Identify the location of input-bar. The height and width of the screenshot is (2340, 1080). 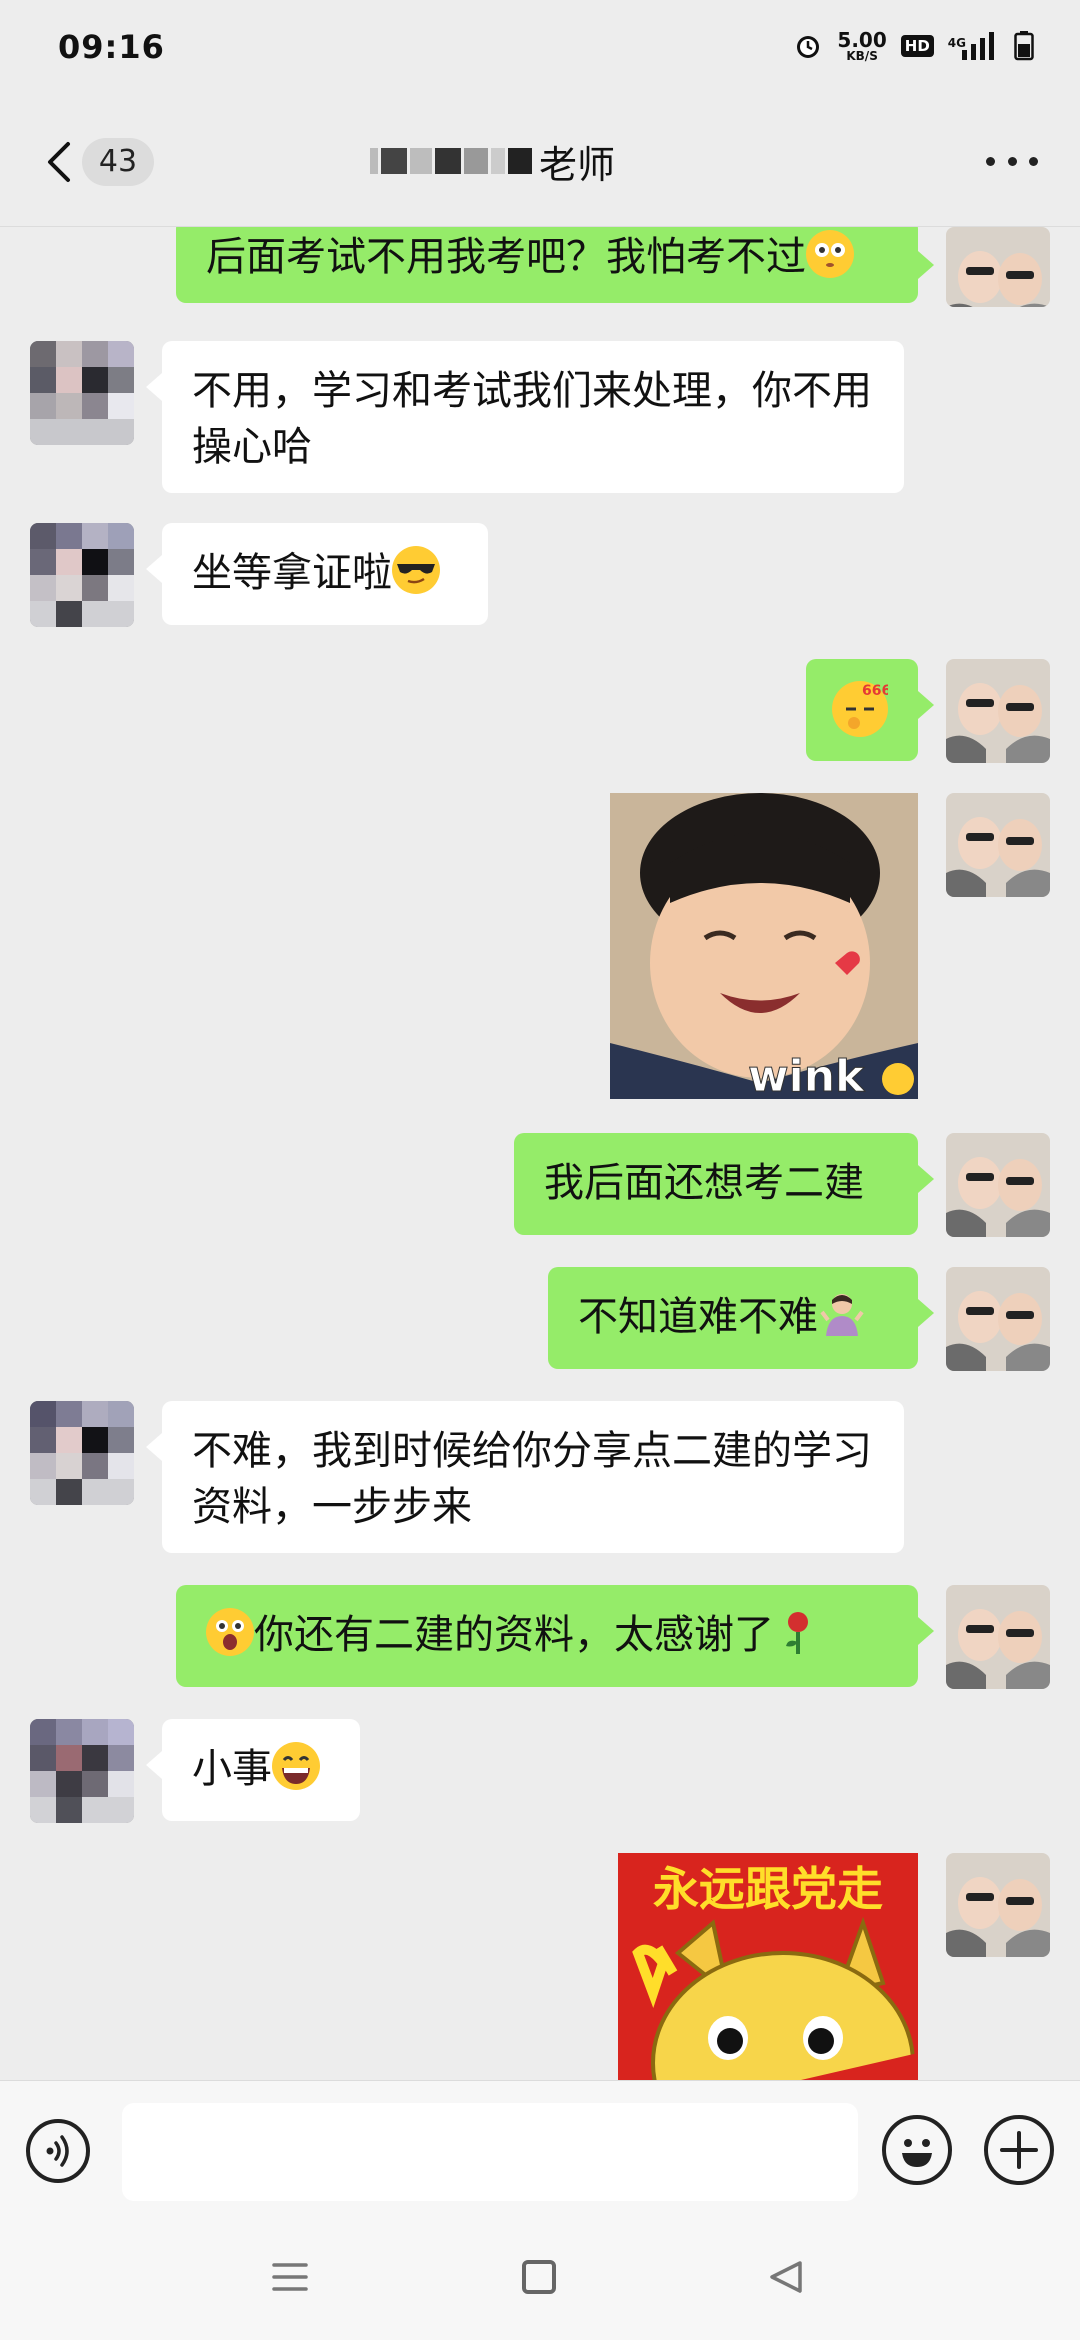
(540, 2150).